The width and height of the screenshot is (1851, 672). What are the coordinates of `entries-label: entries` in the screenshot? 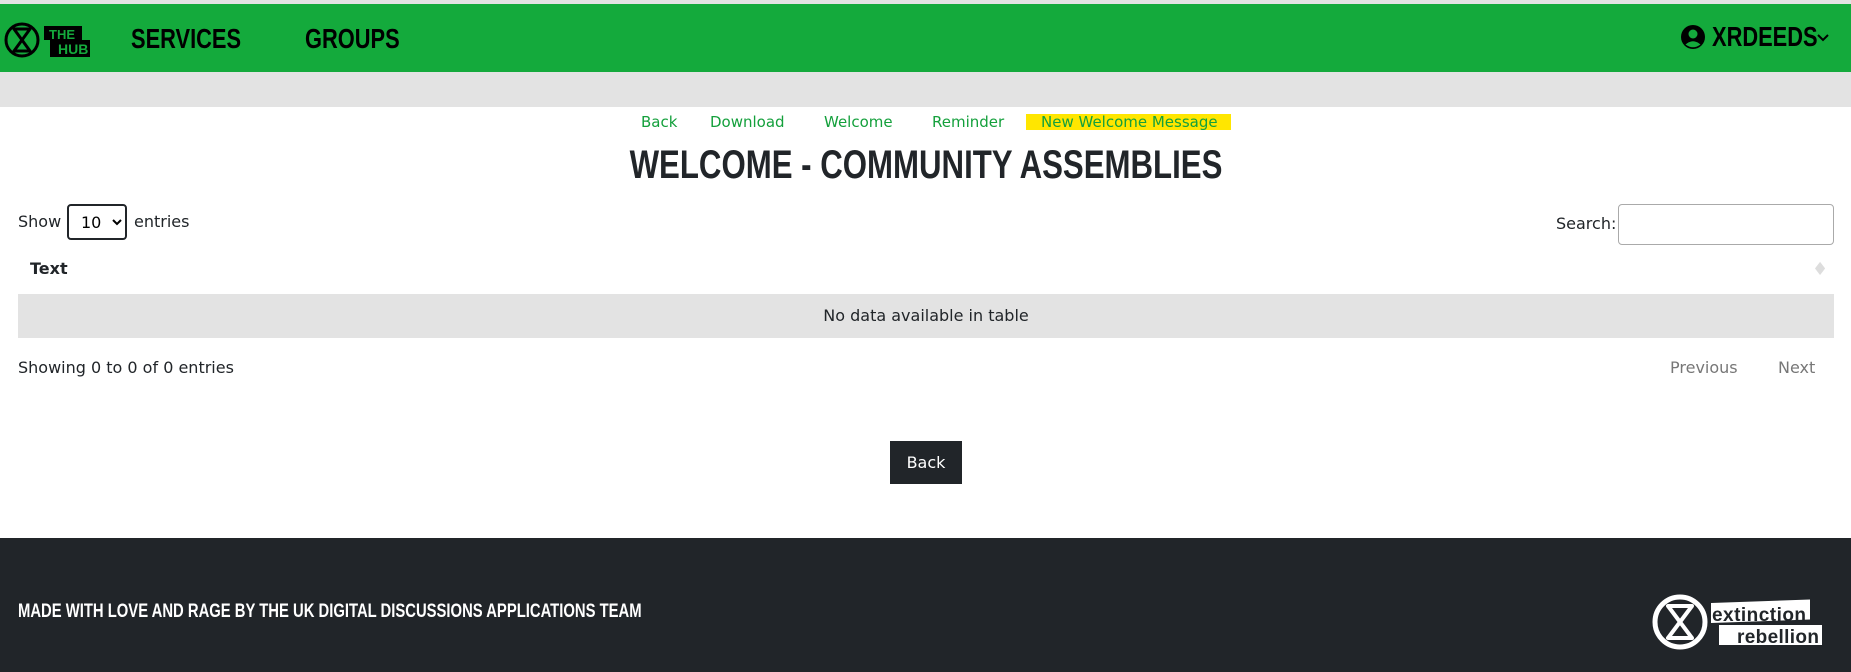 It's located at (162, 221).